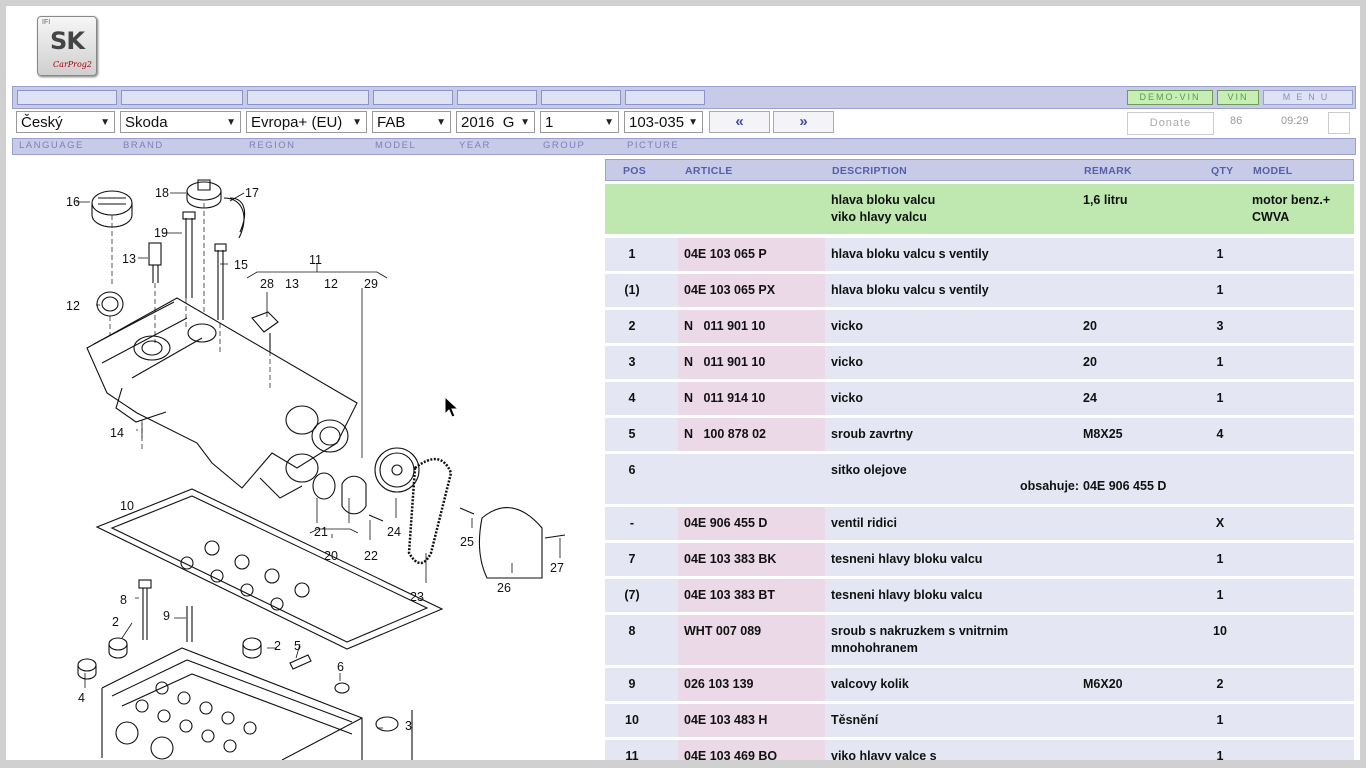 This screenshot has height=768, width=1366. Describe the element at coordinates (371, 284) in the screenshot. I see `callout-29: 29` at that location.